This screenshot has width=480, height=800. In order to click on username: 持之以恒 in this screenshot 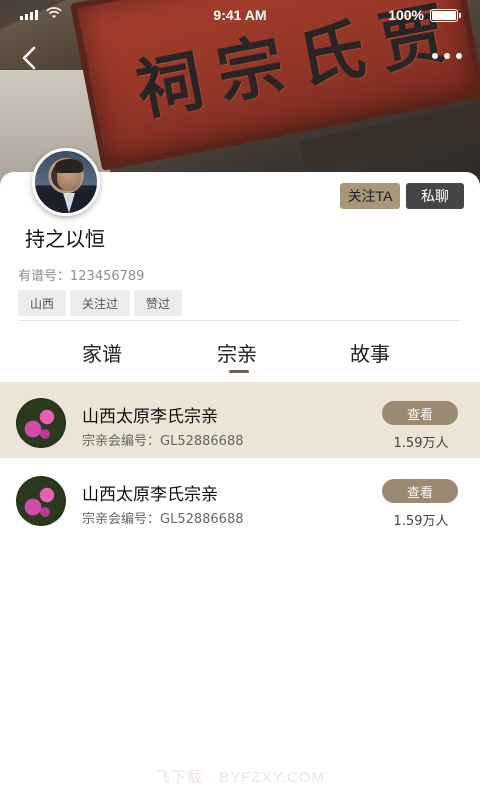, I will do `click(65, 239)`.